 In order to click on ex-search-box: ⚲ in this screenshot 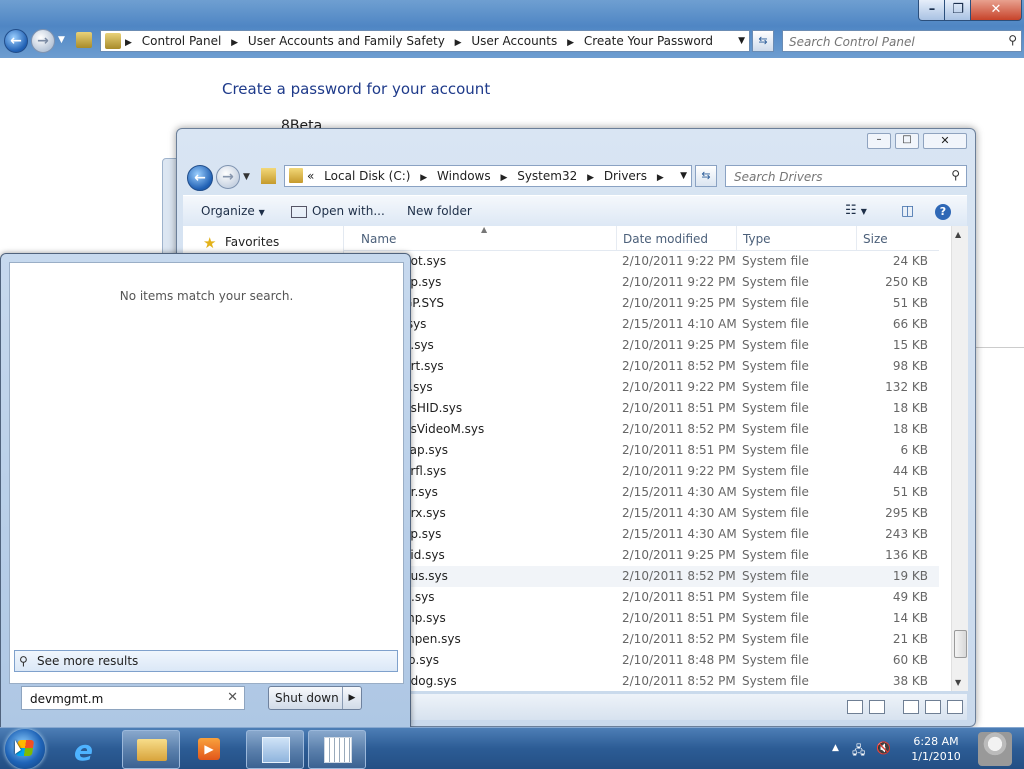, I will do `click(846, 176)`.